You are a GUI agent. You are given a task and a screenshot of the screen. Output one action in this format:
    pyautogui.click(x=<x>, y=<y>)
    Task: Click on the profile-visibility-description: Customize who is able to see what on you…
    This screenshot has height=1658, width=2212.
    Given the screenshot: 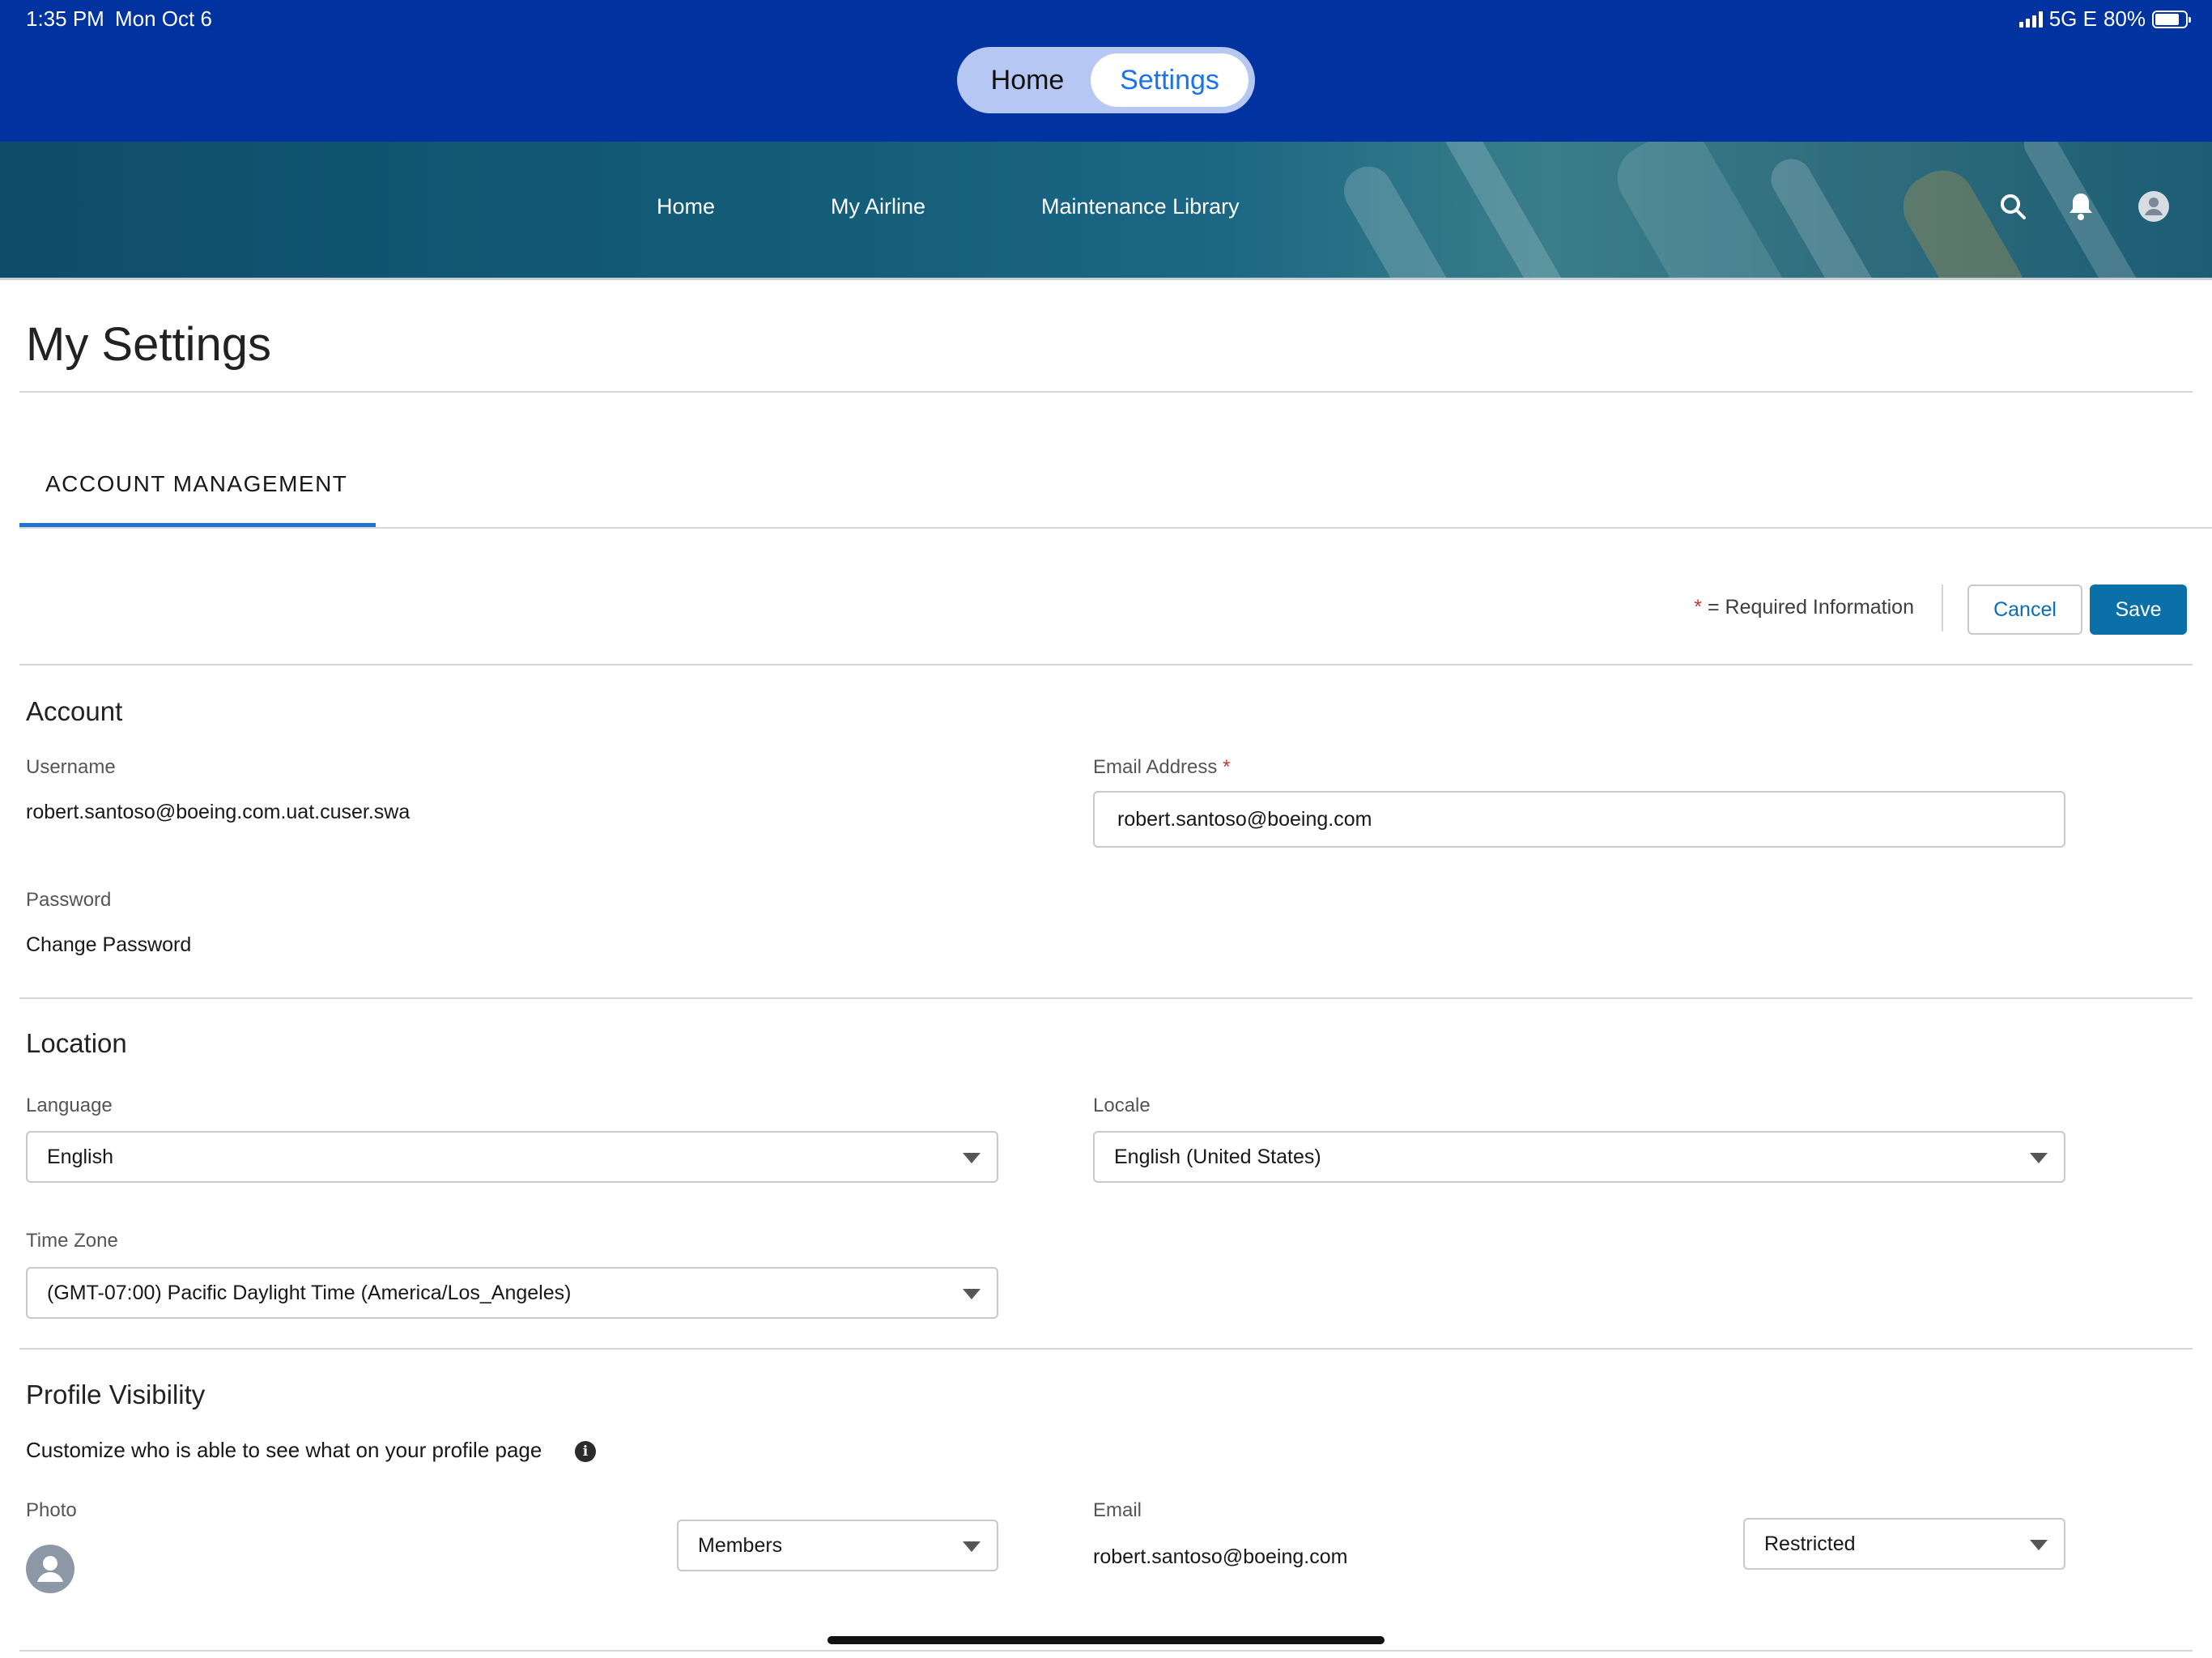 What is the action you would take?
    pyautogui.click(x=284, y=1450)
    